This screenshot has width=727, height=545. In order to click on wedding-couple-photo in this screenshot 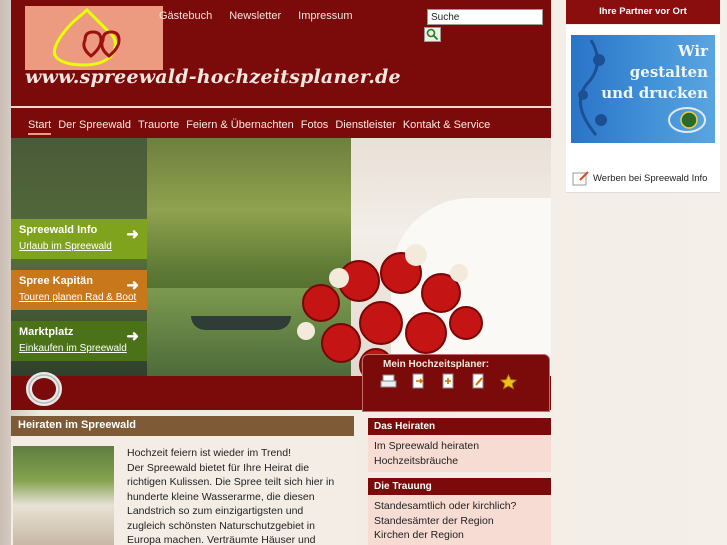, I will do `click(63, 495)`.